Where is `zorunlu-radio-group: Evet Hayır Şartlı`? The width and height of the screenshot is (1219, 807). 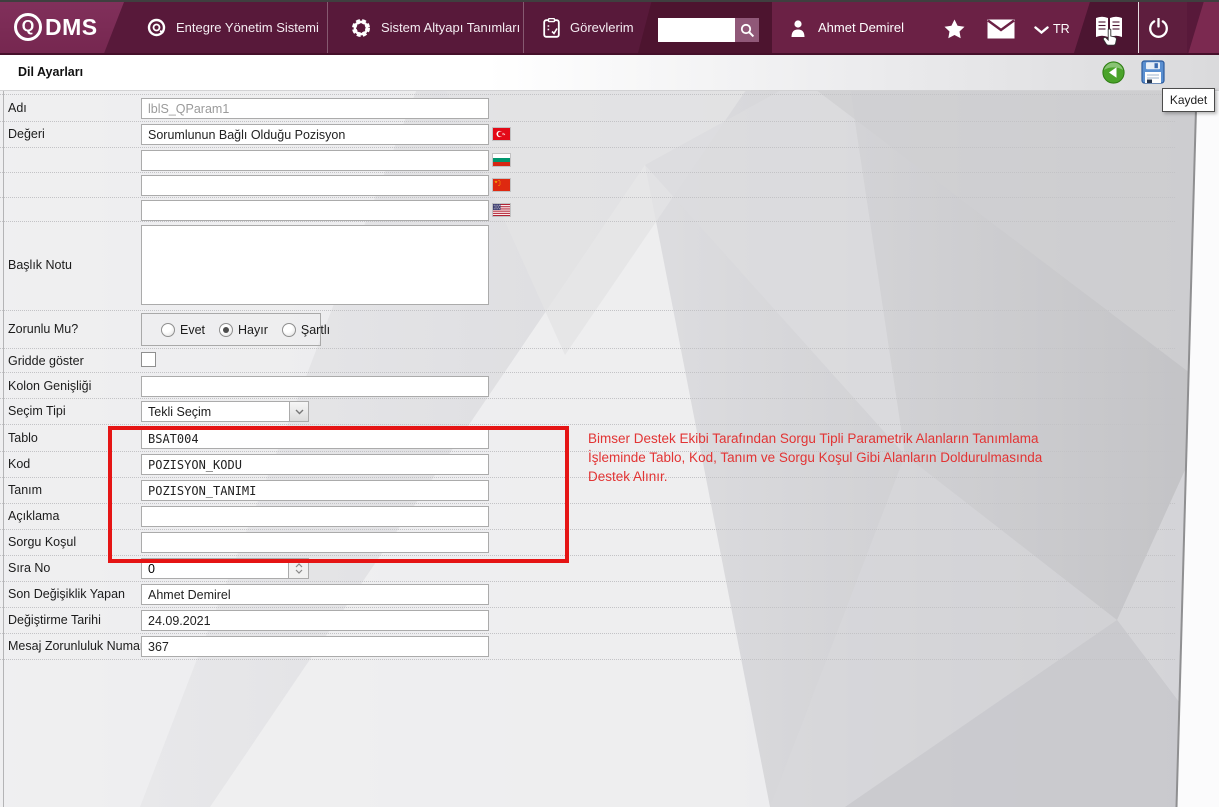
zorunlu-radio-group: Evet Hayır Şartlı is located at coordinates (235, 329).